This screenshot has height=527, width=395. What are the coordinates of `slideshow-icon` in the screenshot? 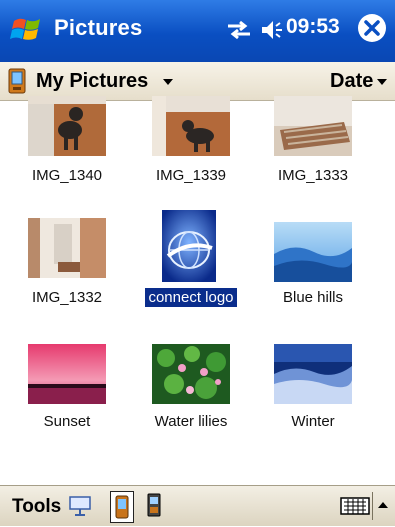 It's located at (80, 506).